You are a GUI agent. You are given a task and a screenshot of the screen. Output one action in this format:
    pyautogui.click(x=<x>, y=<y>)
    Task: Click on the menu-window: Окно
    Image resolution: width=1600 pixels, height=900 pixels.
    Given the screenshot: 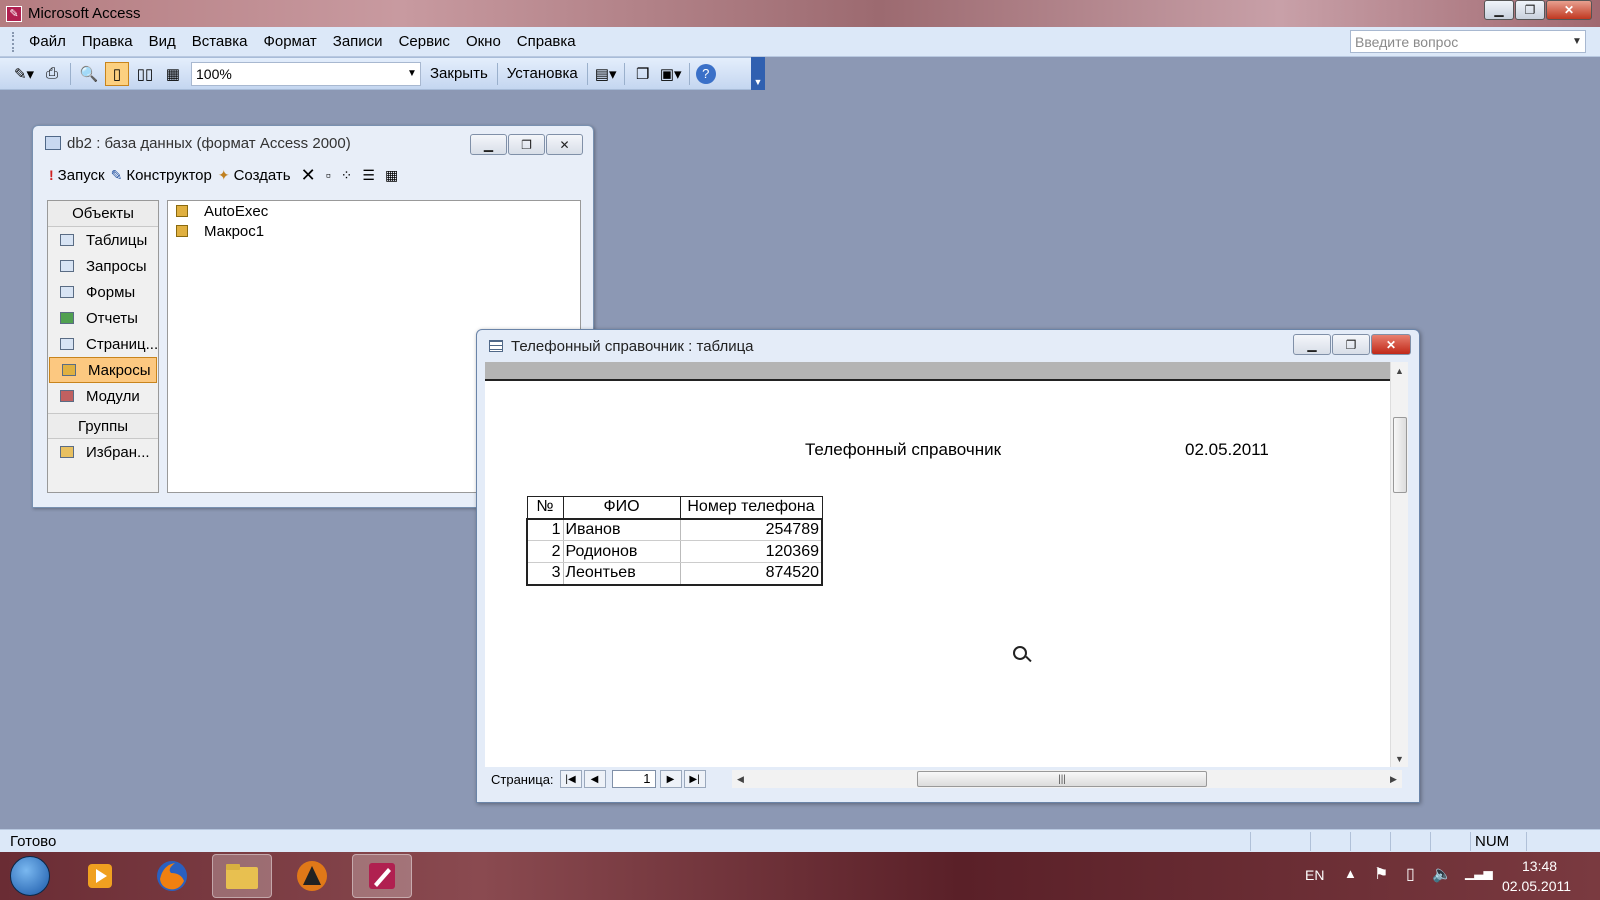 What is the action you would take?
    pyautogui.click(x=483, y=41)
    